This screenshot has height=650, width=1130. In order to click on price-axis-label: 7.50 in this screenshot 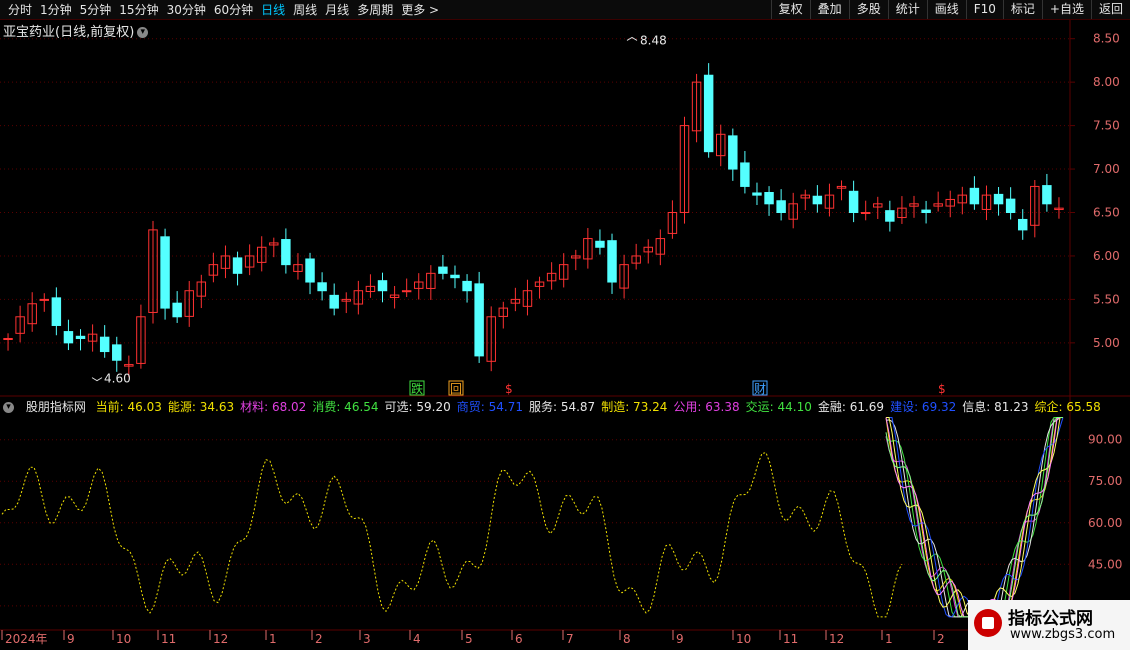, I will do `click(1106, 126)`.